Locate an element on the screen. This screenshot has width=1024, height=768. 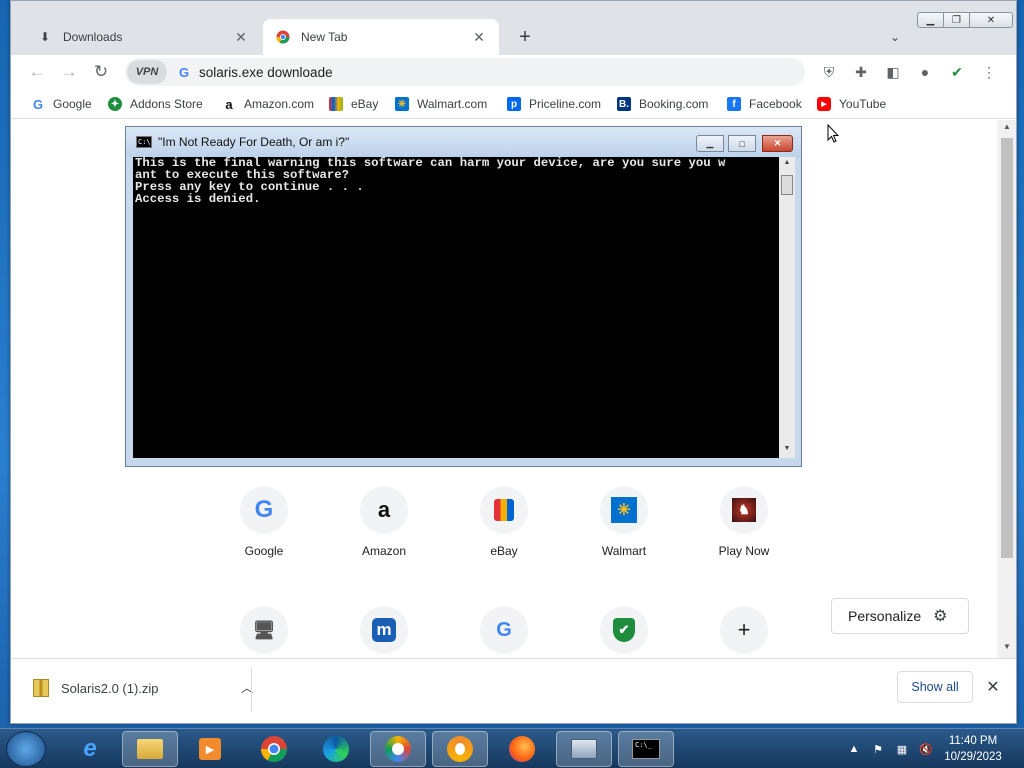
shortcut-shield: ✔ is located at coordinates (624, 632).